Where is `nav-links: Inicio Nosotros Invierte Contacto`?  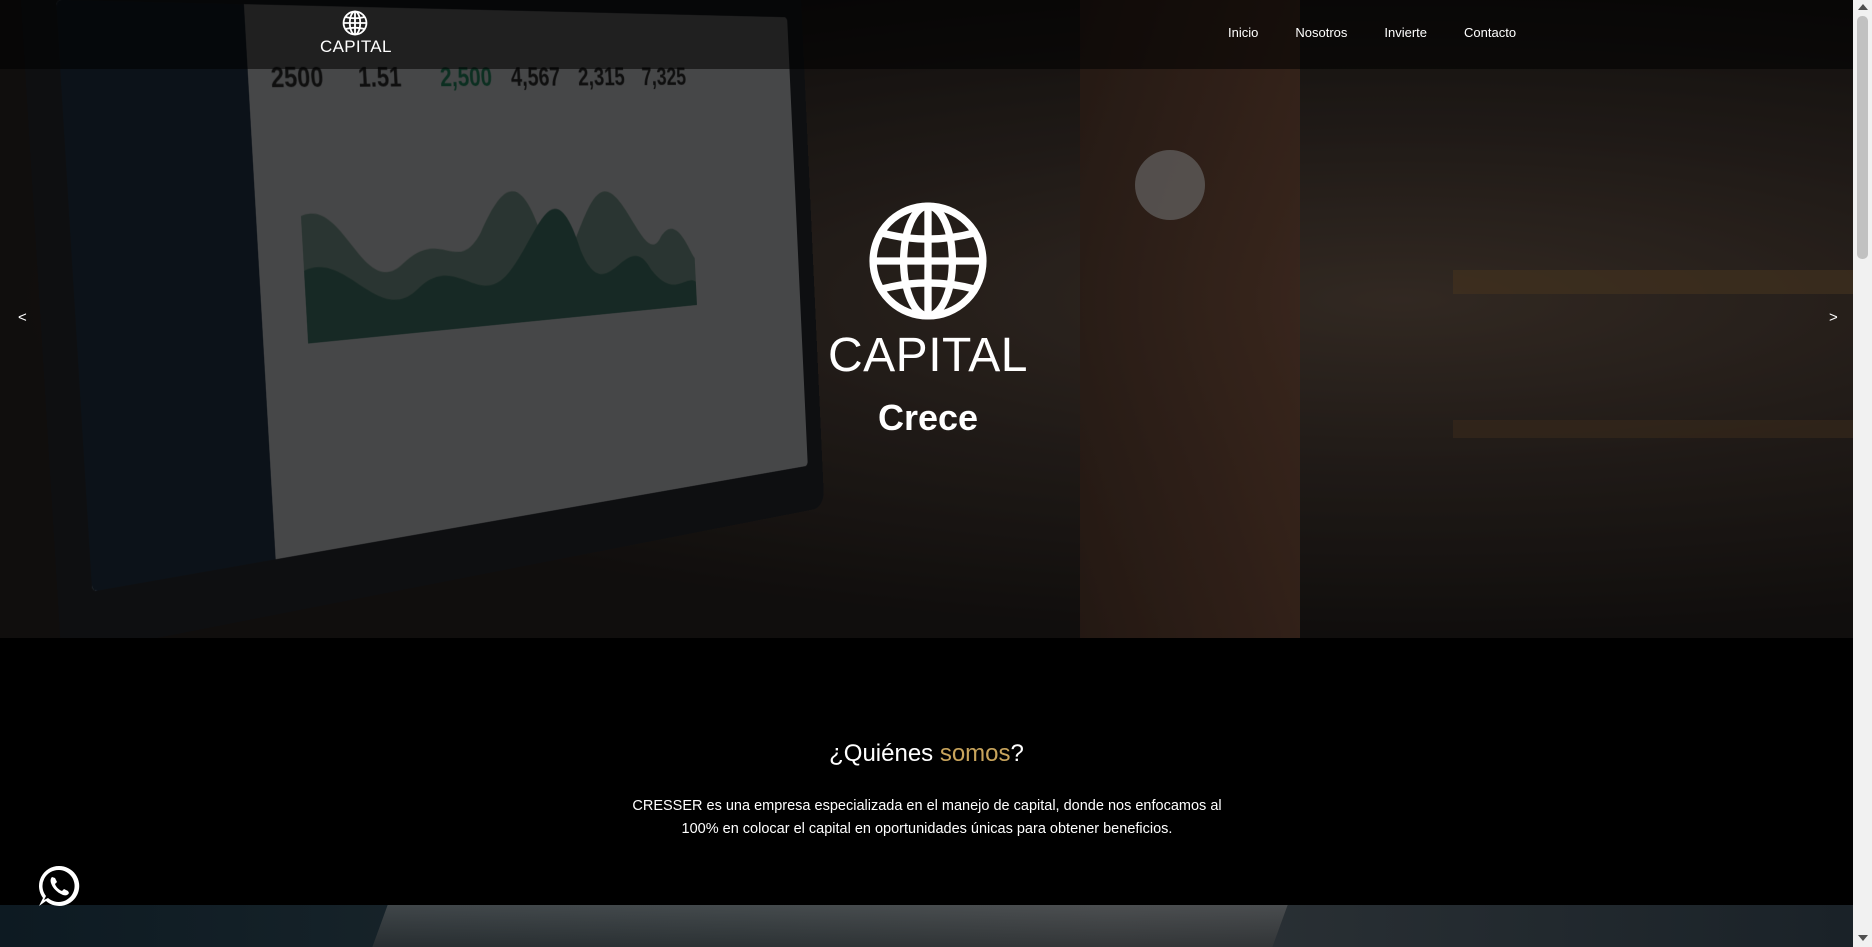
nav-links: Inicio Nosotros Invierte Contacto is located at coordinates (1390, 32).